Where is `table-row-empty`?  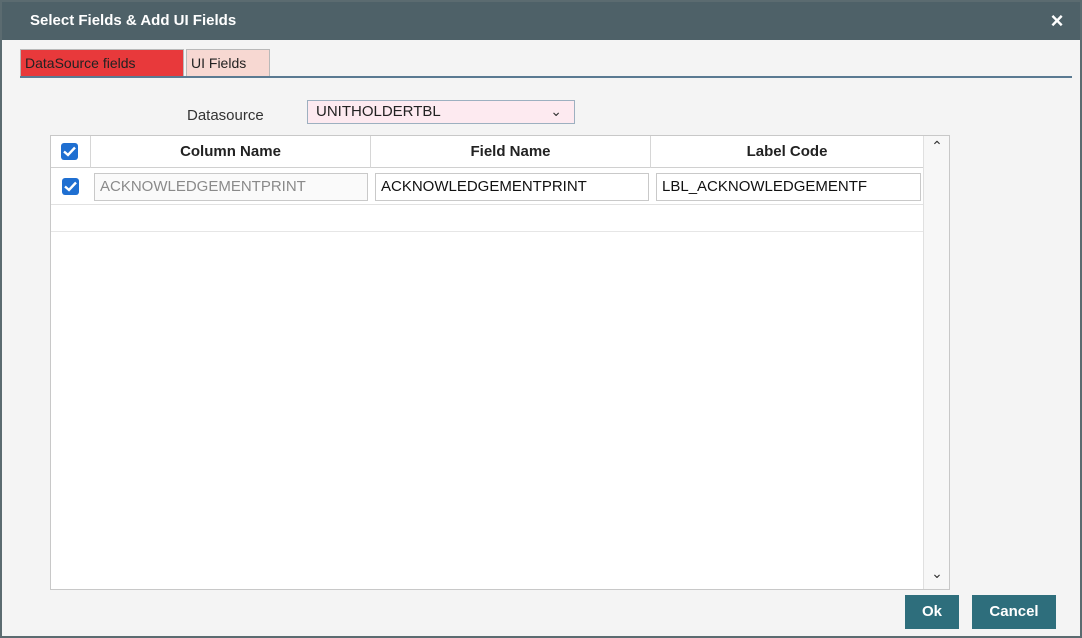 table-row-empty is located at coordinates (487, 219).